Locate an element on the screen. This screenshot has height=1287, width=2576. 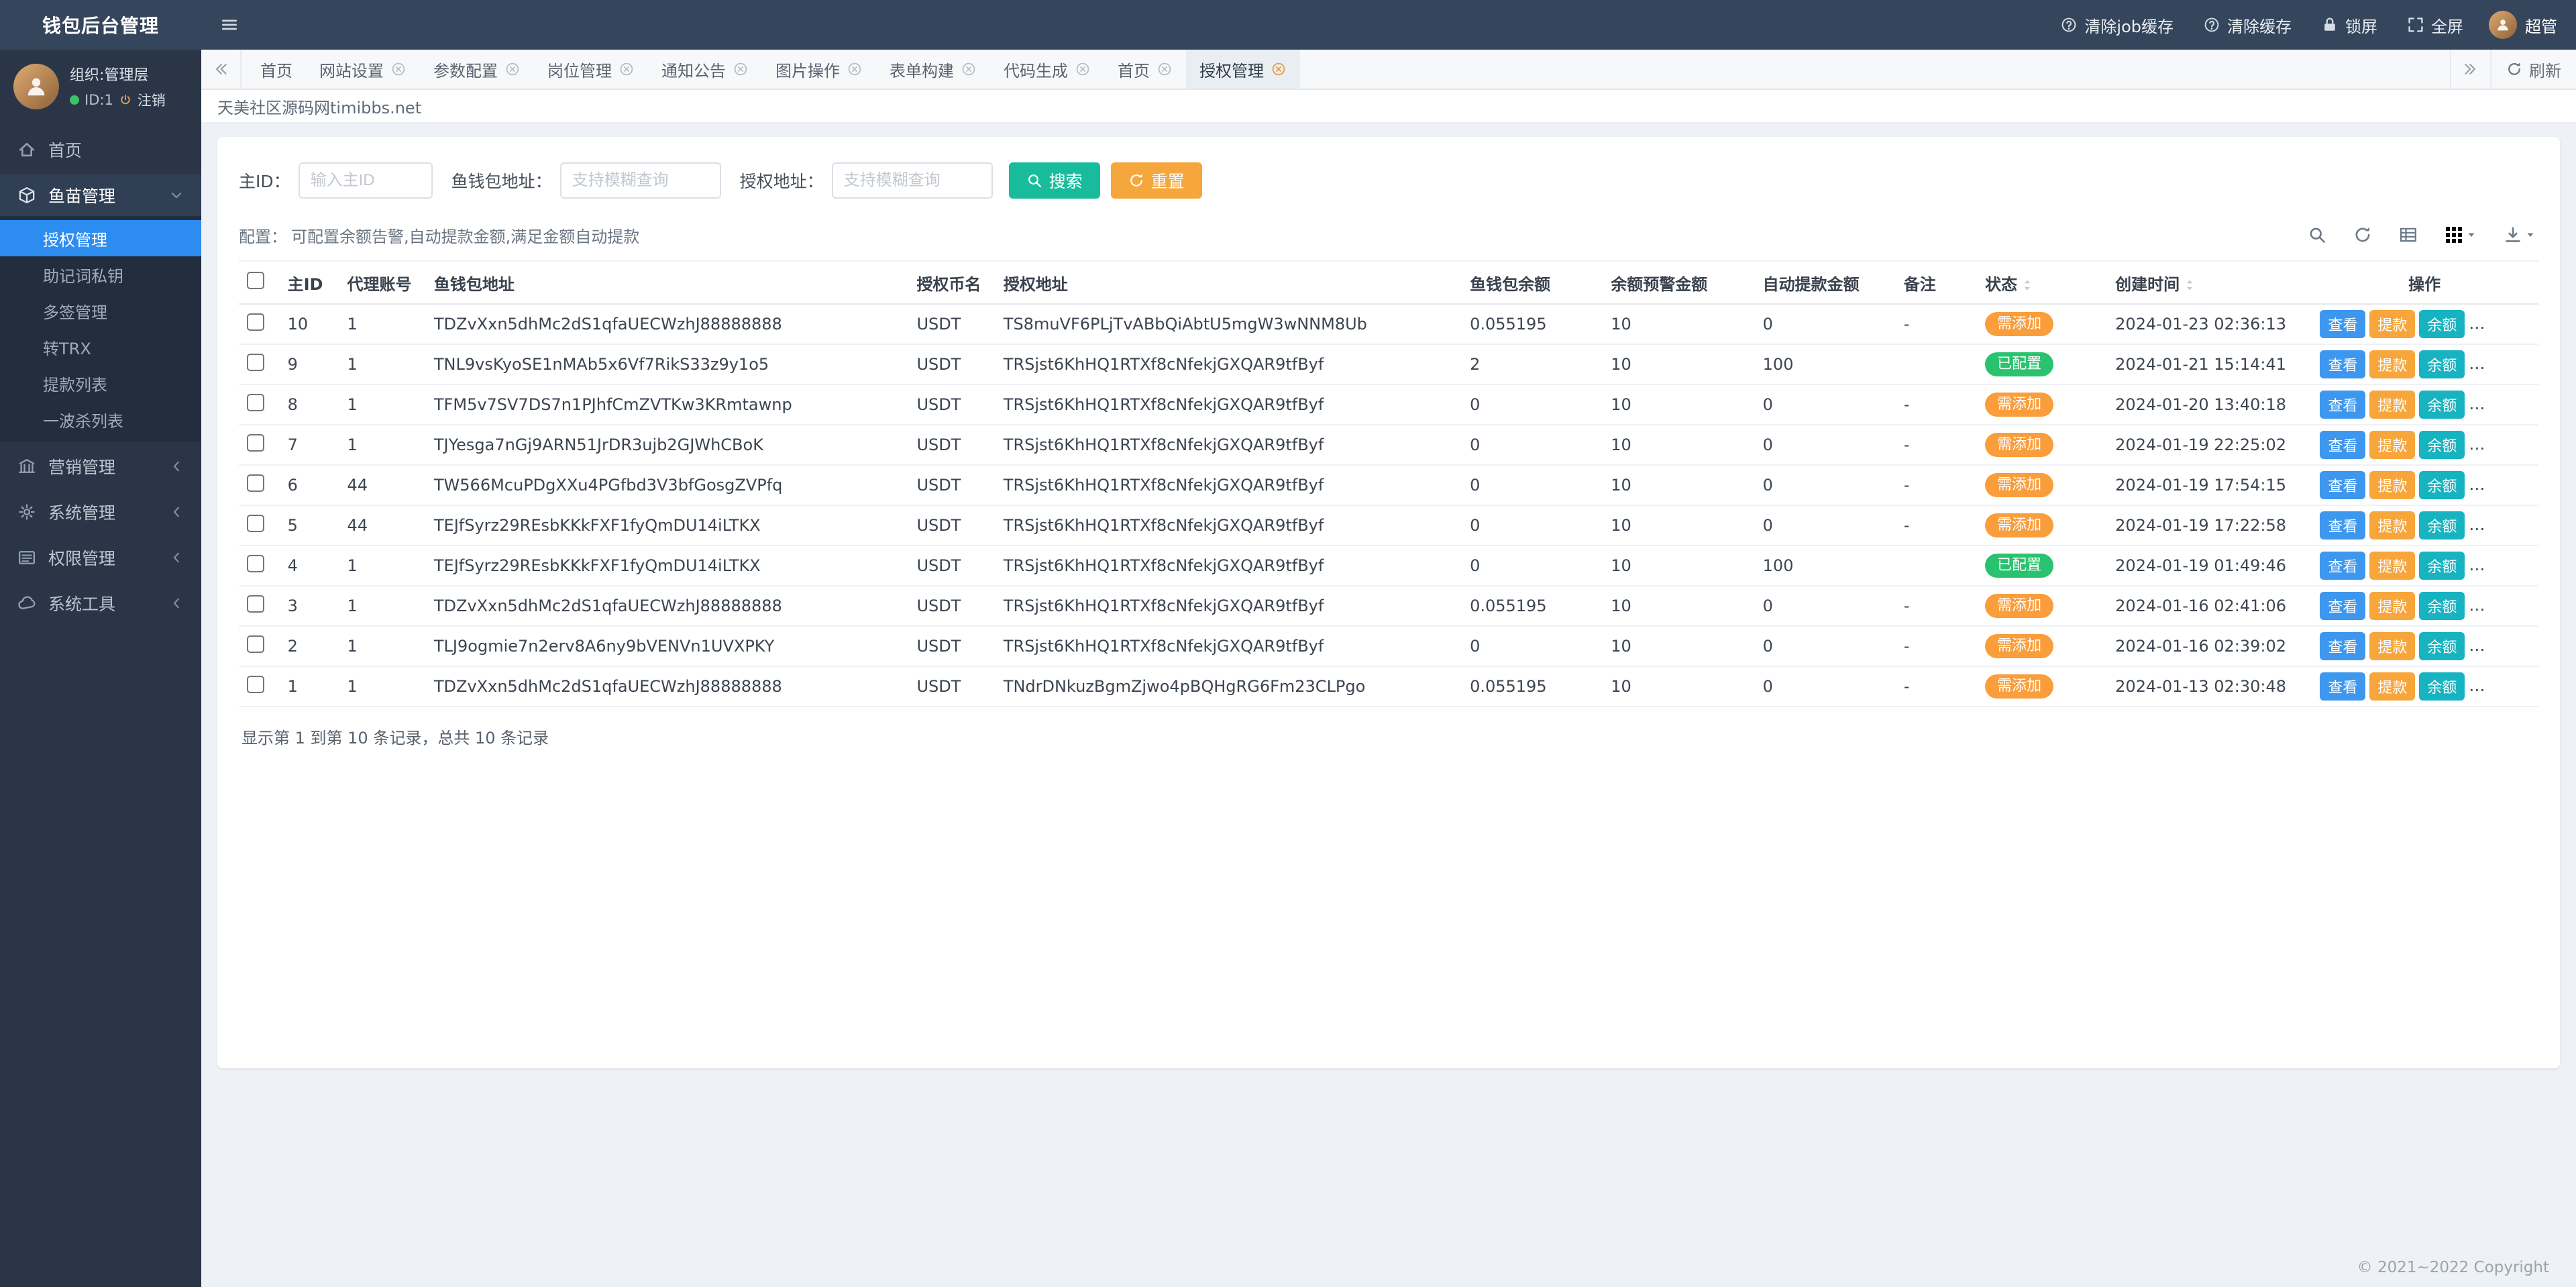
toolbar-columns-button is located at coordinates (2460, 235).